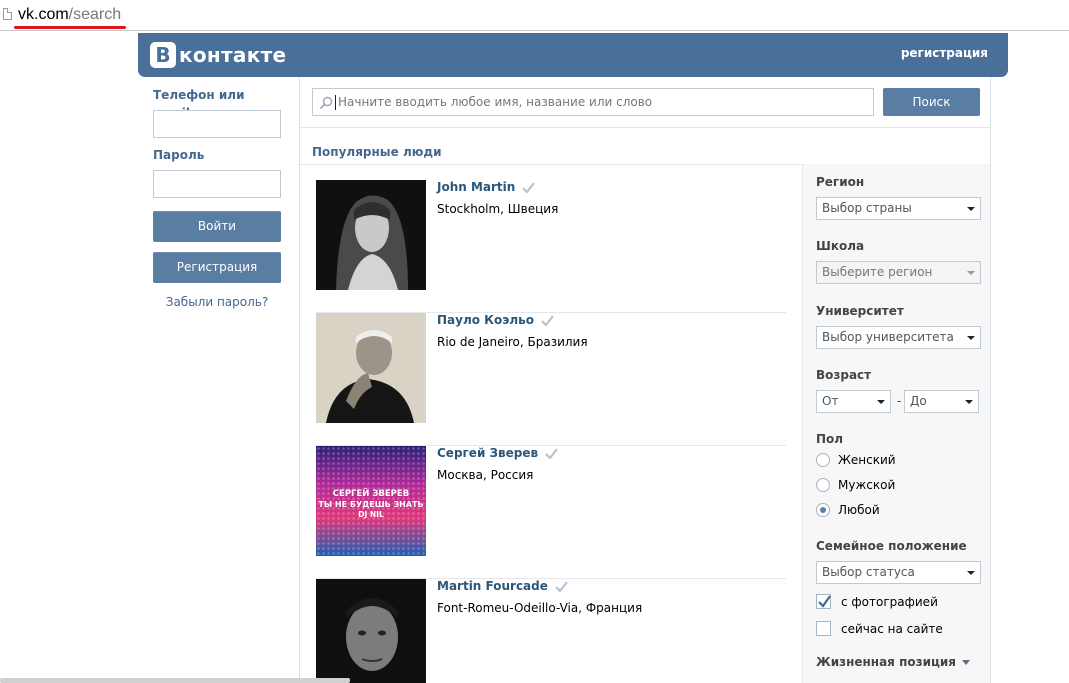 The width and height of the screenshot is (1069, 683). I want to click on school-select: Выберите регион, so click(898, 272).